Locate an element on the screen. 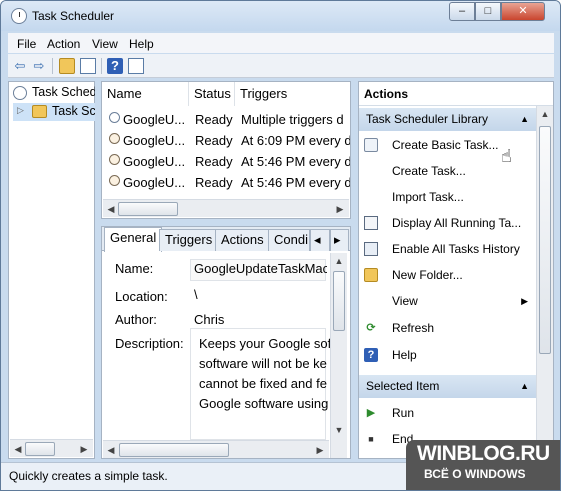  tree-item-label: Task Sched is located at coordinates (63, 92).